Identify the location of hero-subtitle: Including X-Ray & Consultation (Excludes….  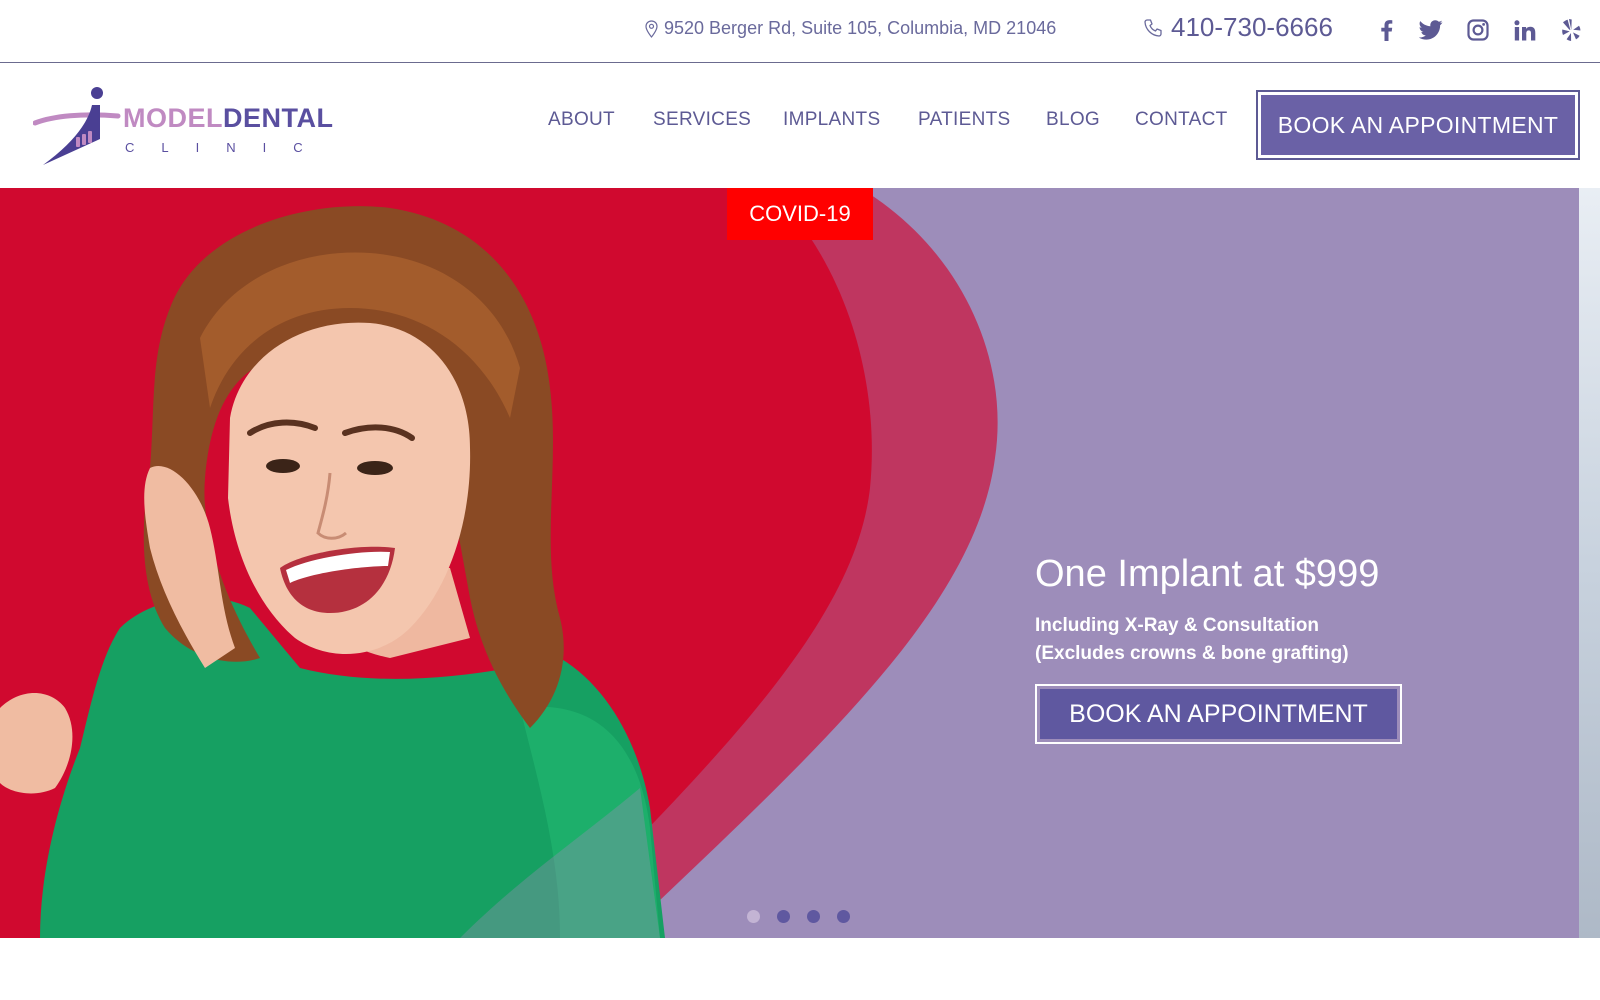
(1192, 640).